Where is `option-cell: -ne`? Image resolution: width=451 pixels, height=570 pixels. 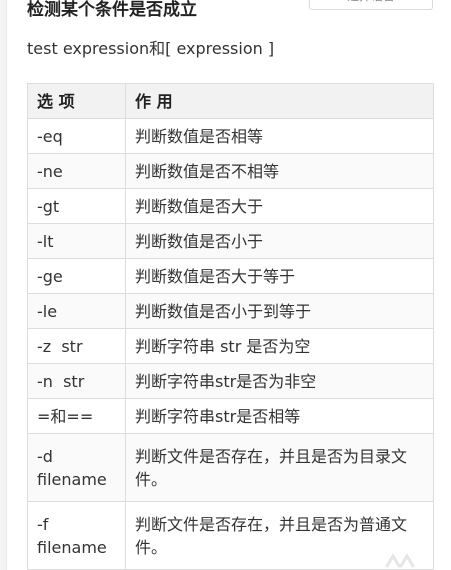
option-cell: -ne is located at coordinates (76, 171).